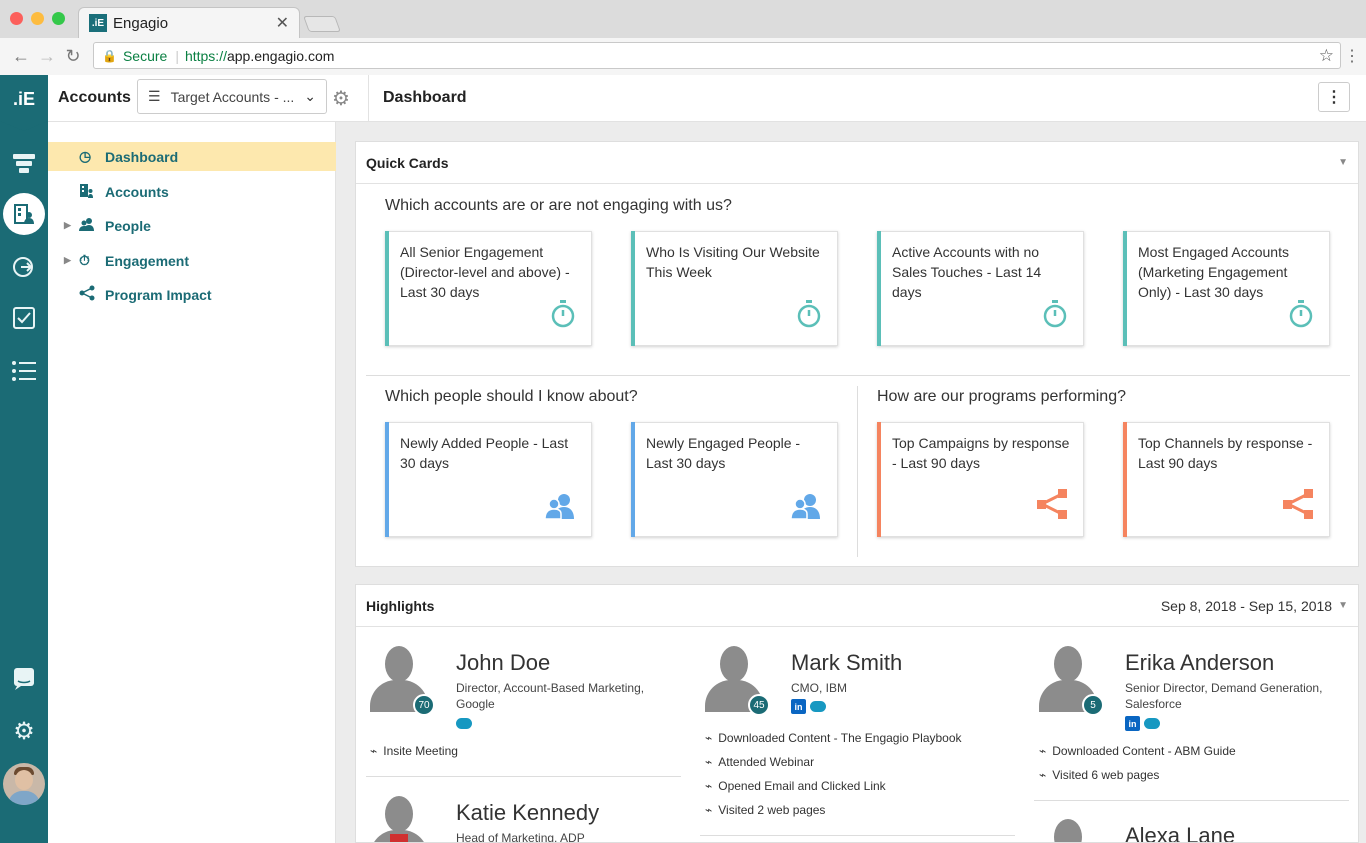 Image resolution: width=1366 pixels, height=843 pixels. Describe the element at coordinates (1137, 751) in the screenshot. I see `activity-item: ⌁ Downloaded Content - ABM Guide` at that location.